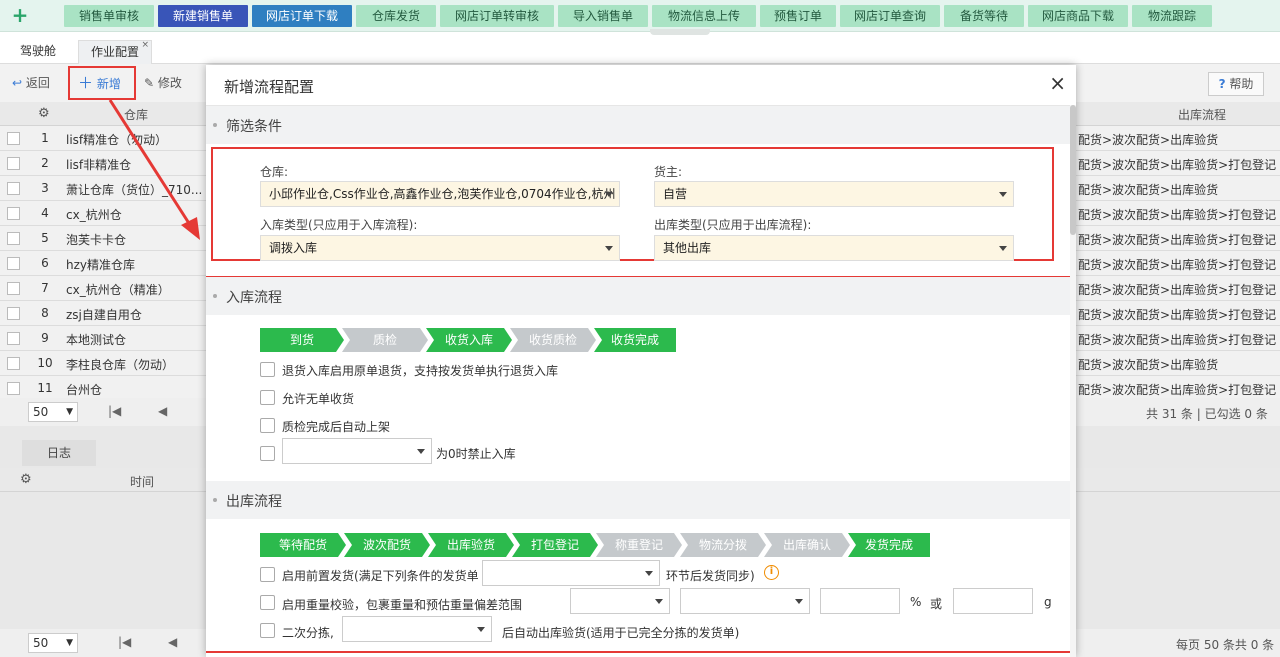 This screenshot has height=657, width=1280. Describe the element at coordinates (916, 602) in the screenshot. I see `percent-sign: %` at that location.